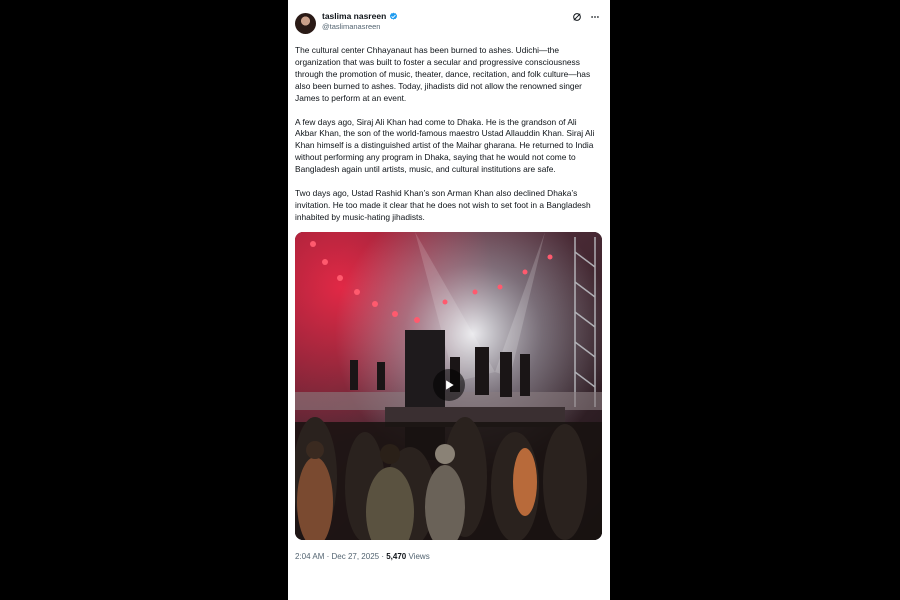 The width and height of the screenshot is (900, 600). Describe the element at coordinates (595, 17) in the screenshot. I see `more-icon` at that location.